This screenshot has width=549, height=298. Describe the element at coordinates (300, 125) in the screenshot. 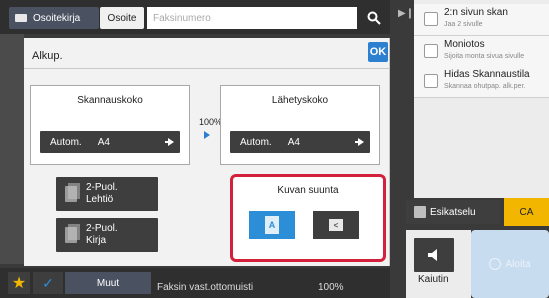

I see `send-size-group: Lähetyskoko Autom. A4` at that location.